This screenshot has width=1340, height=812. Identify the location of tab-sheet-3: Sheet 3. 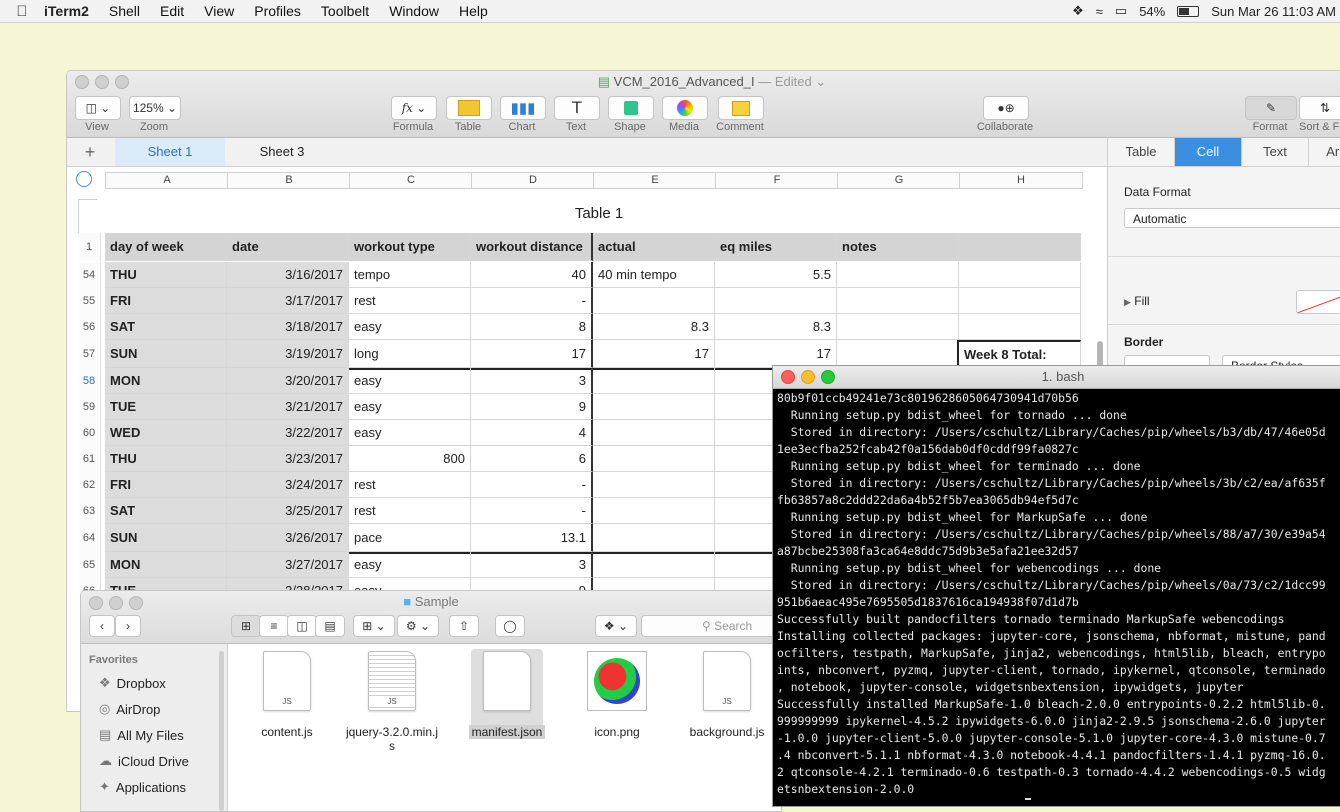
(282, 152).